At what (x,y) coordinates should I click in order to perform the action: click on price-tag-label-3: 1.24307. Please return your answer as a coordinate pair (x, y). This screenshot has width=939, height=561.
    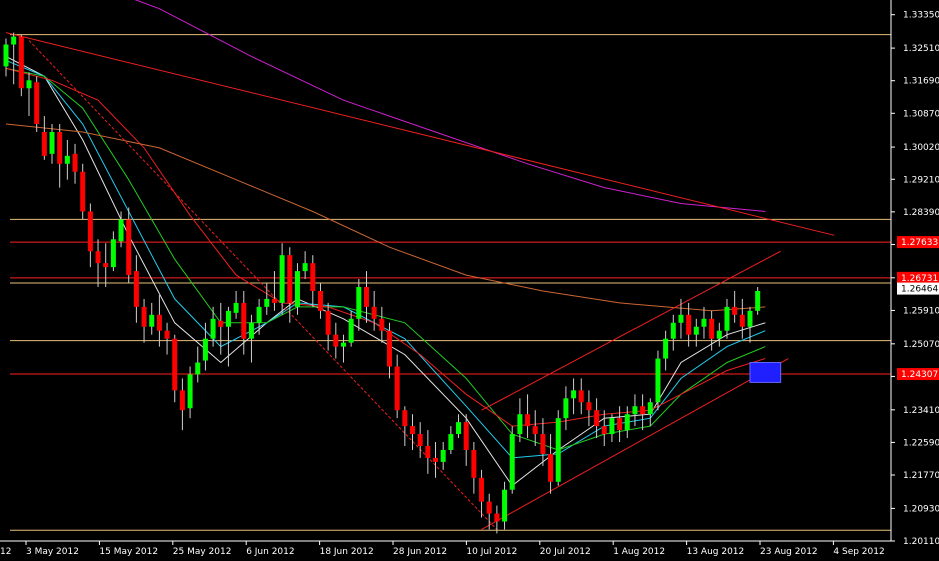
    Looking at the image, I should click on (919, 375).